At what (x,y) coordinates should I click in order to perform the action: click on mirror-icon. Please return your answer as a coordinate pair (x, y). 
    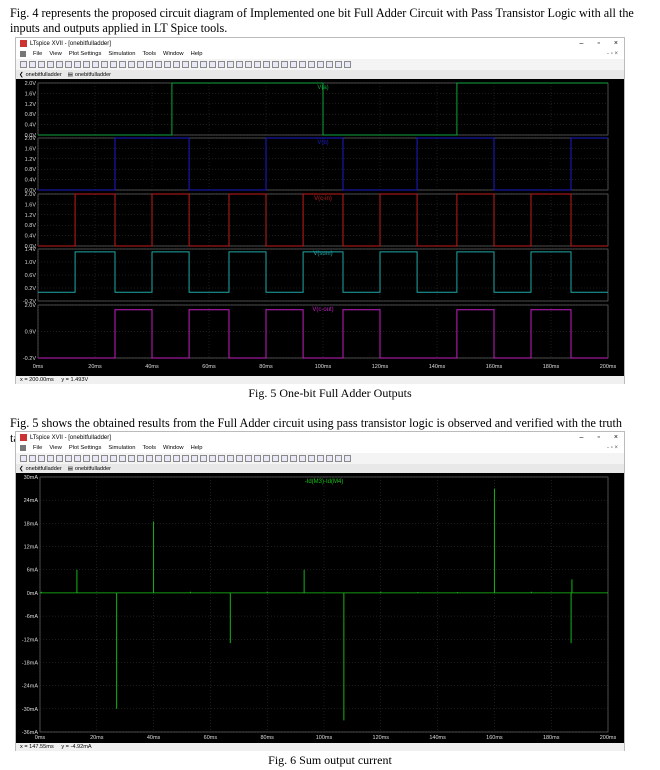
    Looking at the image, I should click on (329, 64).